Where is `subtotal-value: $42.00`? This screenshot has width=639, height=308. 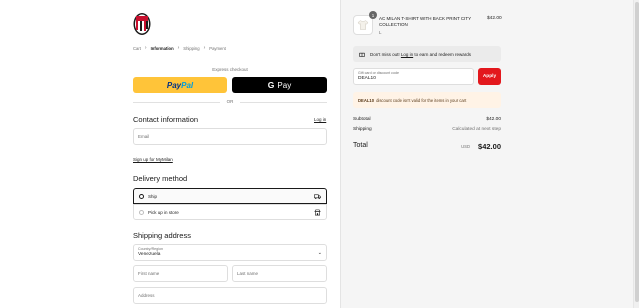
subtotal-value: $42.00 is located at coordinates (493, 119).